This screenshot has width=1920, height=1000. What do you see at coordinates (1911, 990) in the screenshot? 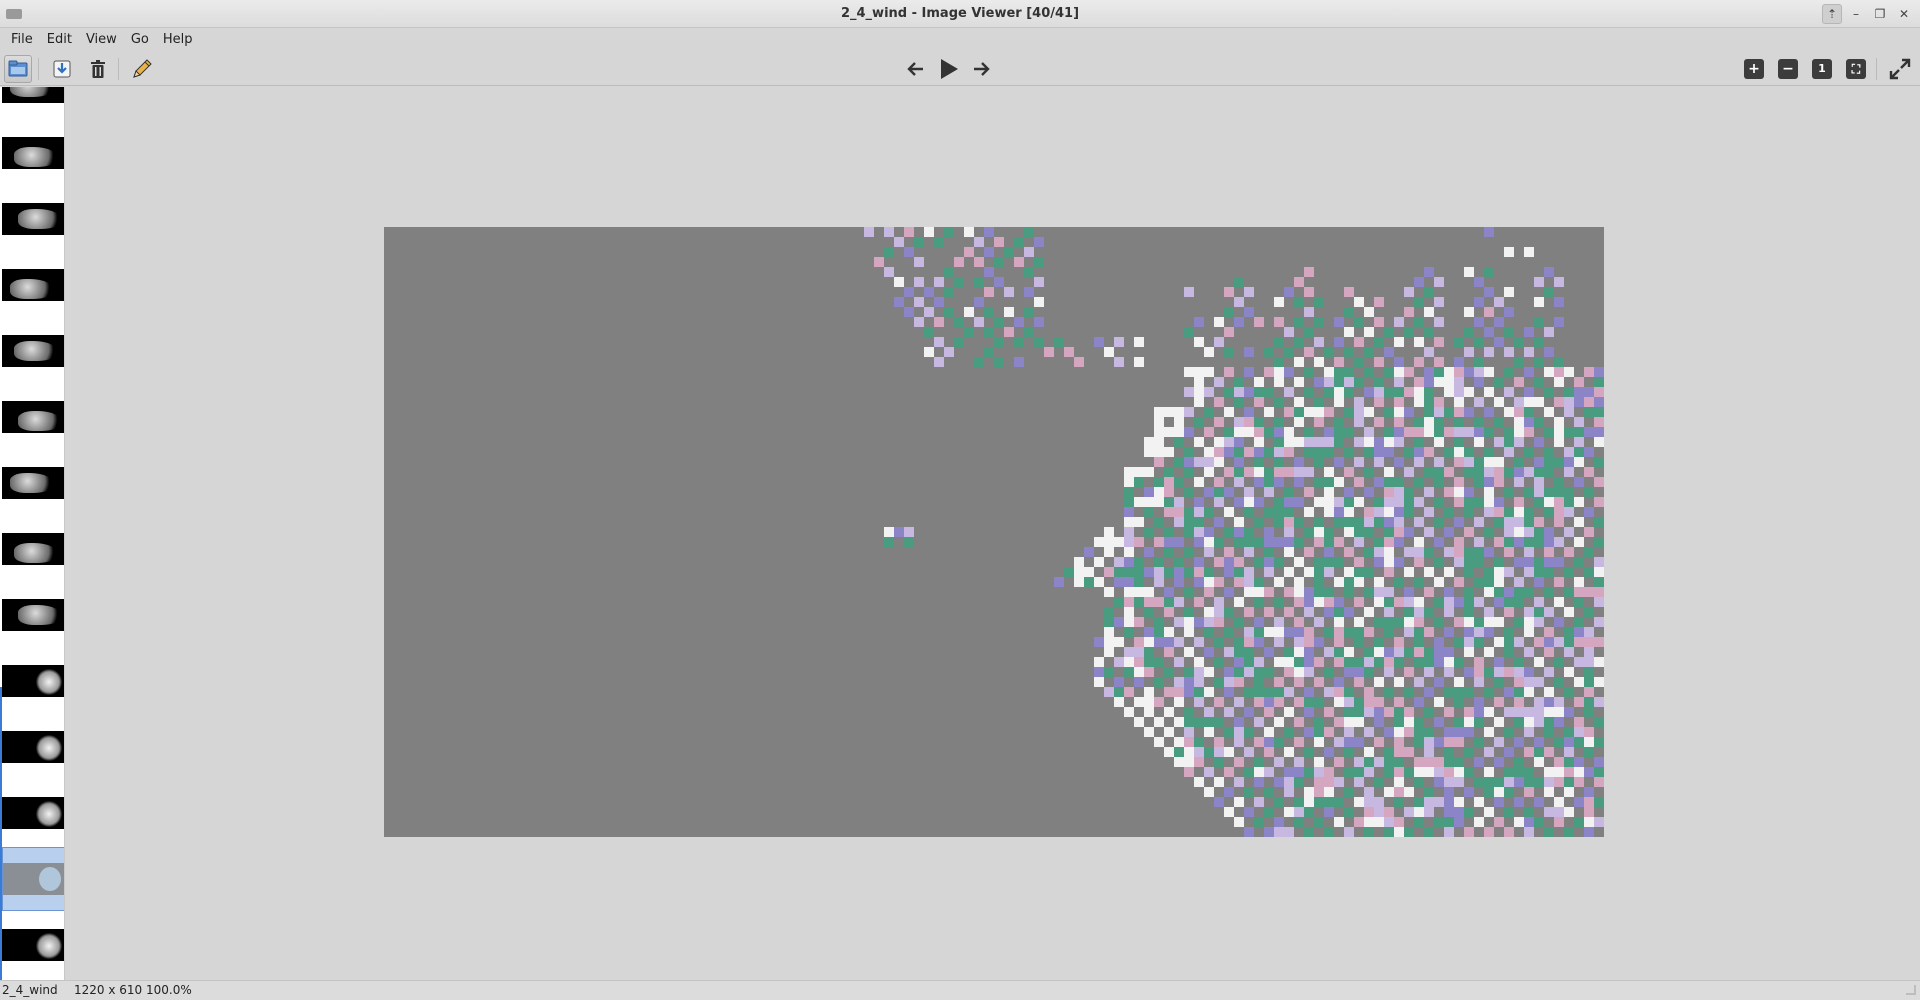
I see `resize-grip` at bounding box center [1911, 990].